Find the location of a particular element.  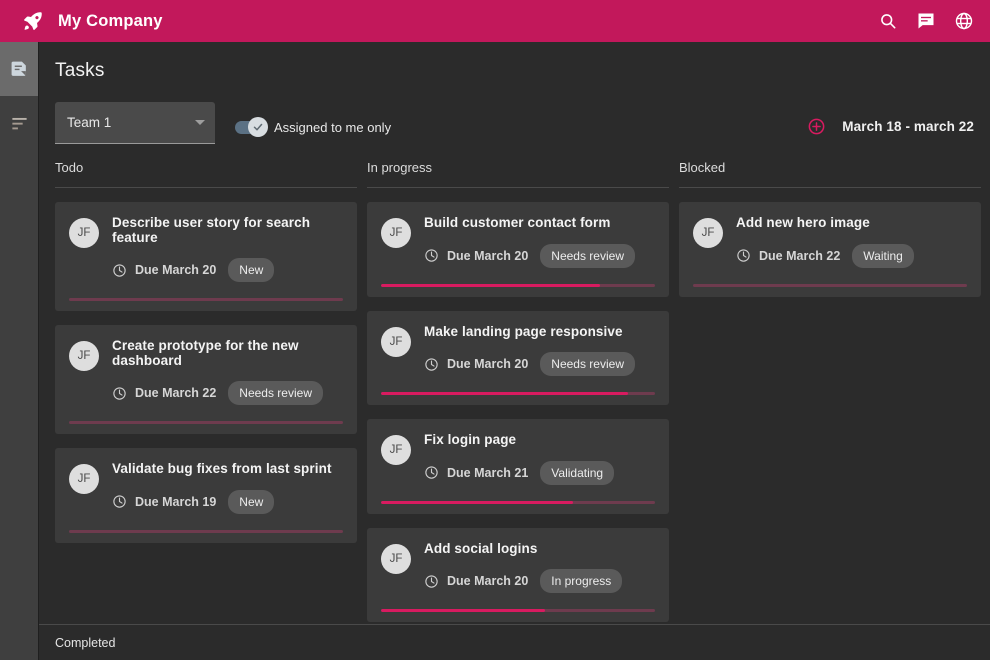

top-bar: My Company is located at coordinates (495, 21).